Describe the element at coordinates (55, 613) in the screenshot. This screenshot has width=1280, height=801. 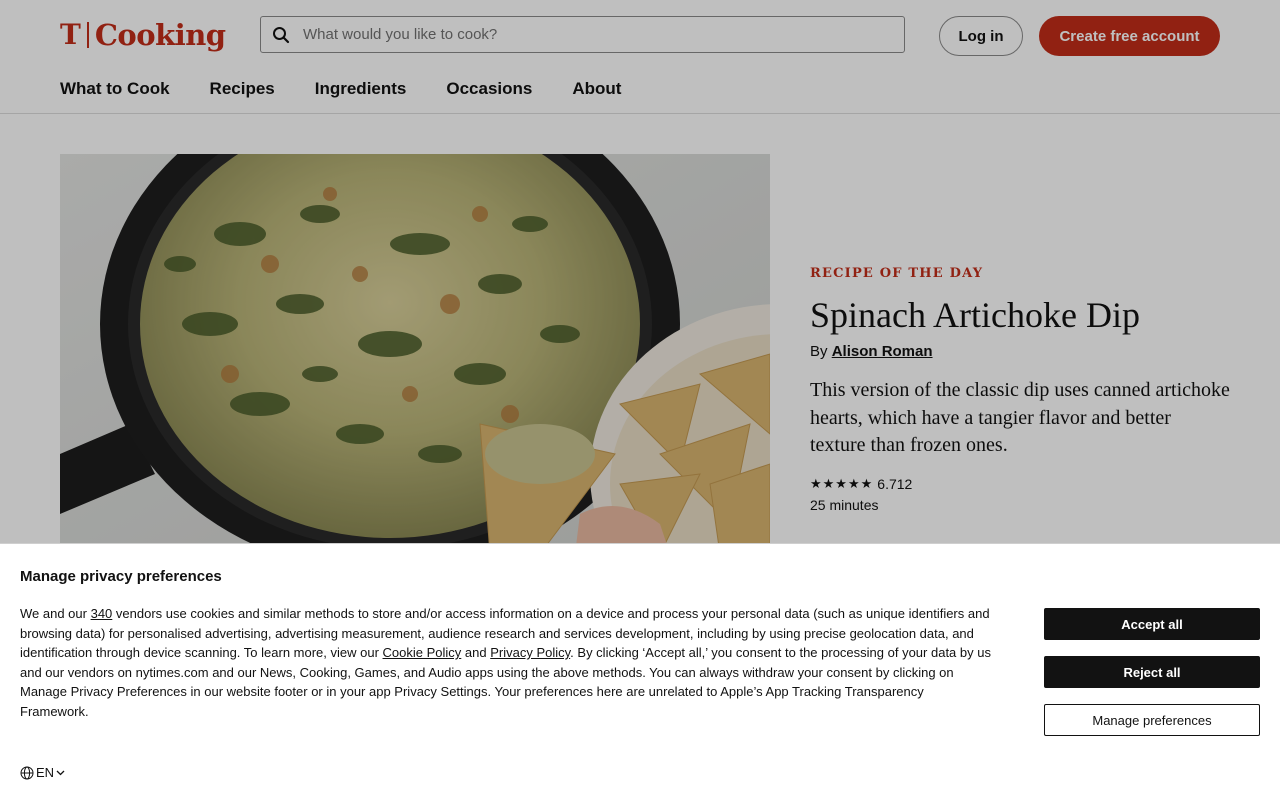
I see `consent-text-part: We and our` at that location.